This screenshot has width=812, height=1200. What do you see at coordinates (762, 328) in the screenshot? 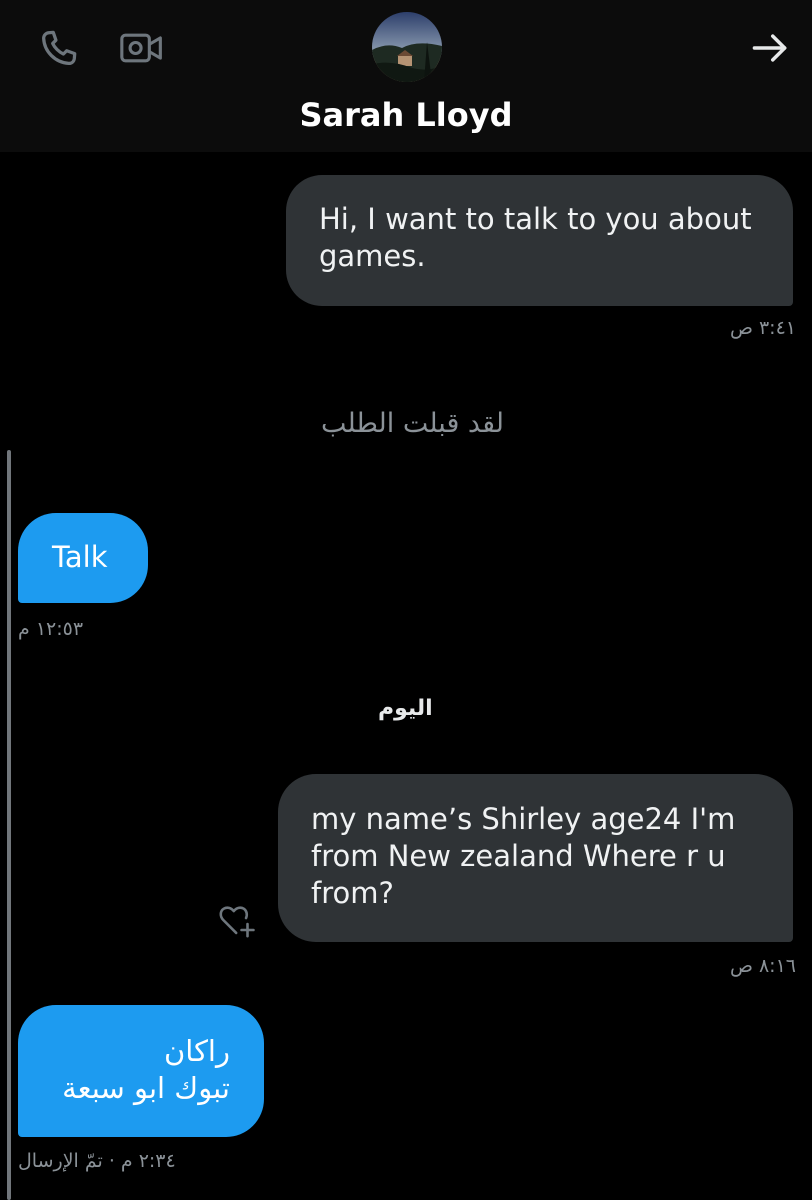
I see `message-timestamp: ٣:٤١ ص` at bounding box center [762, 328].